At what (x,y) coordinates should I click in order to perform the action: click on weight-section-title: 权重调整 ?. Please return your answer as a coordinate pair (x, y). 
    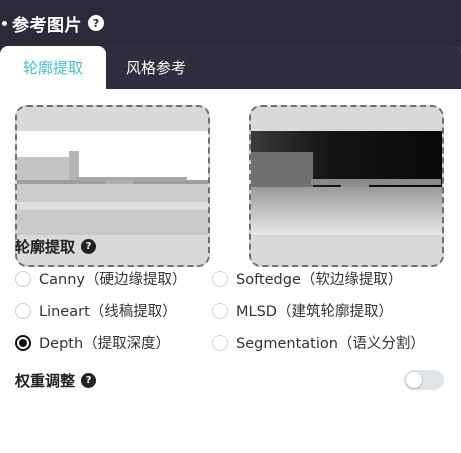
    Looking at the image, I should click on (56, 380).